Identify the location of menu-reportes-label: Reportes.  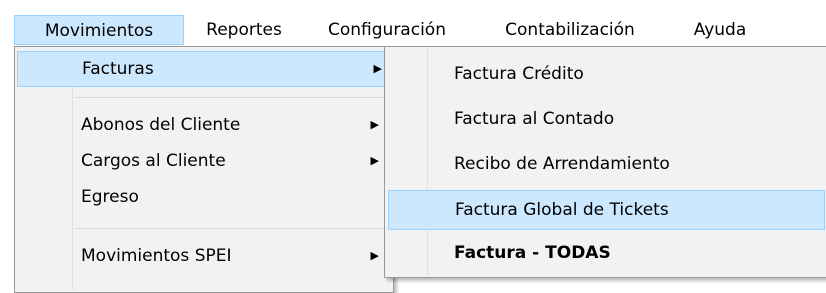
(244, 30).